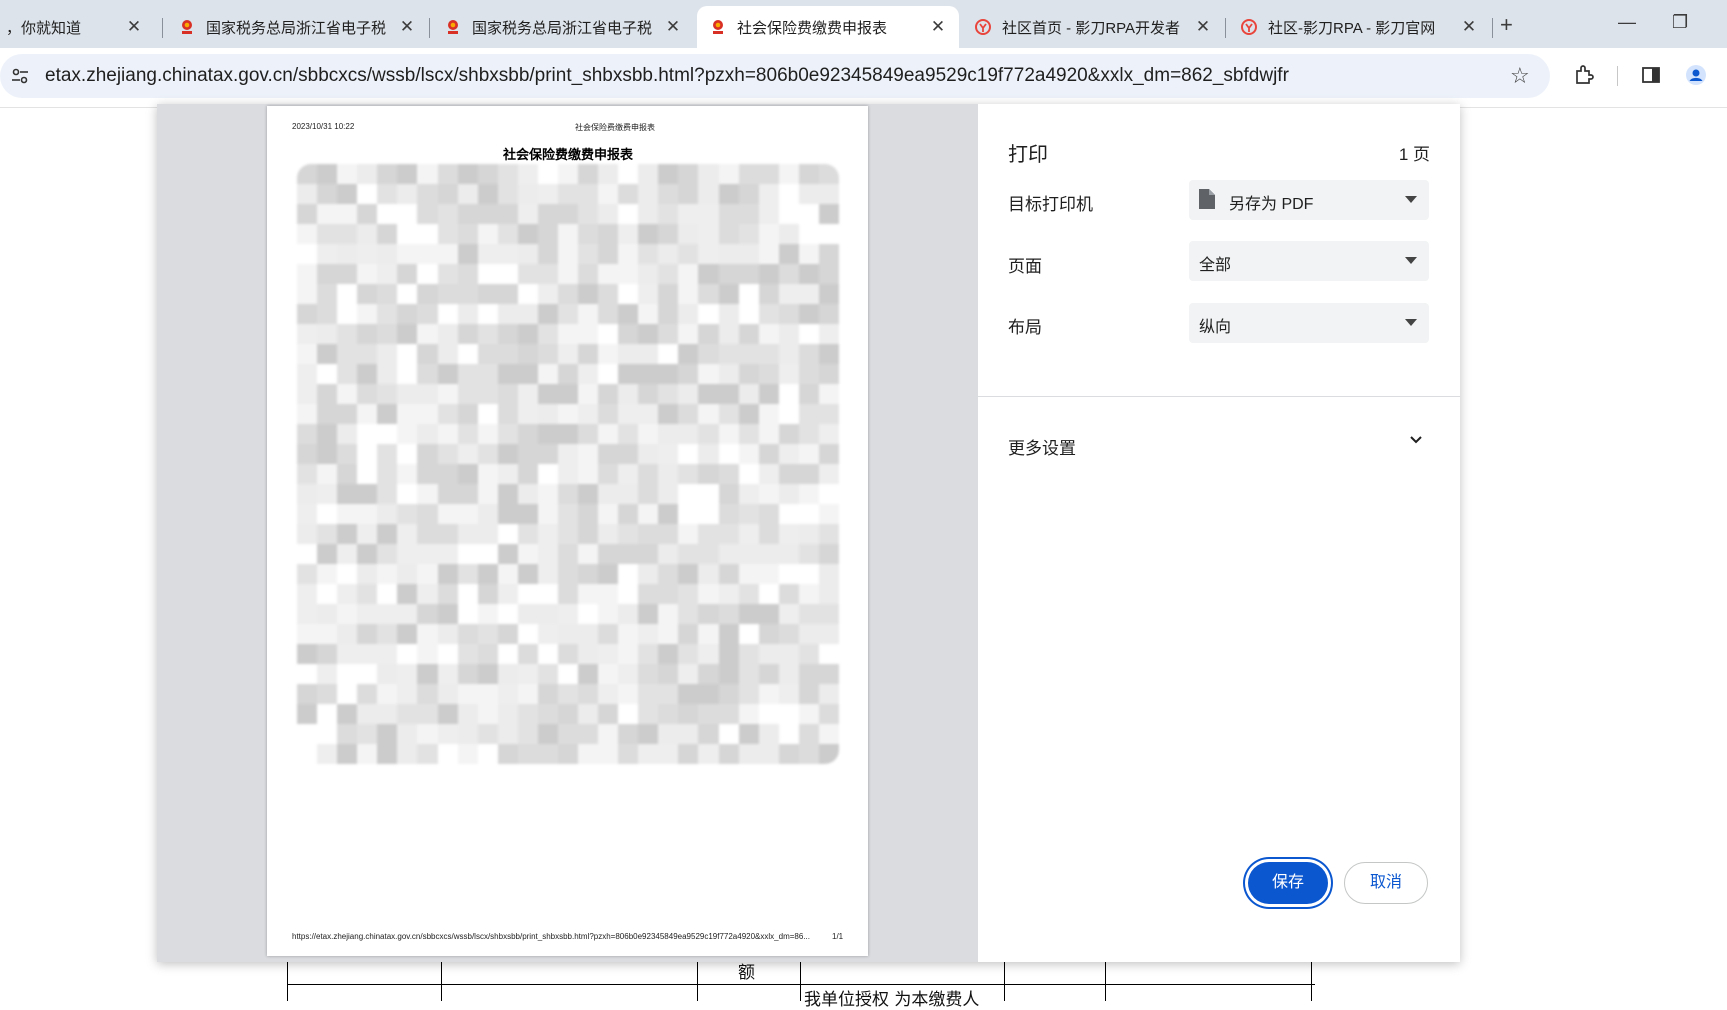 The height and width of the screenshot is (1010, 1727). I want to click on sheet-document-title: 社会保险费缴费申报表, so click(568, 154).